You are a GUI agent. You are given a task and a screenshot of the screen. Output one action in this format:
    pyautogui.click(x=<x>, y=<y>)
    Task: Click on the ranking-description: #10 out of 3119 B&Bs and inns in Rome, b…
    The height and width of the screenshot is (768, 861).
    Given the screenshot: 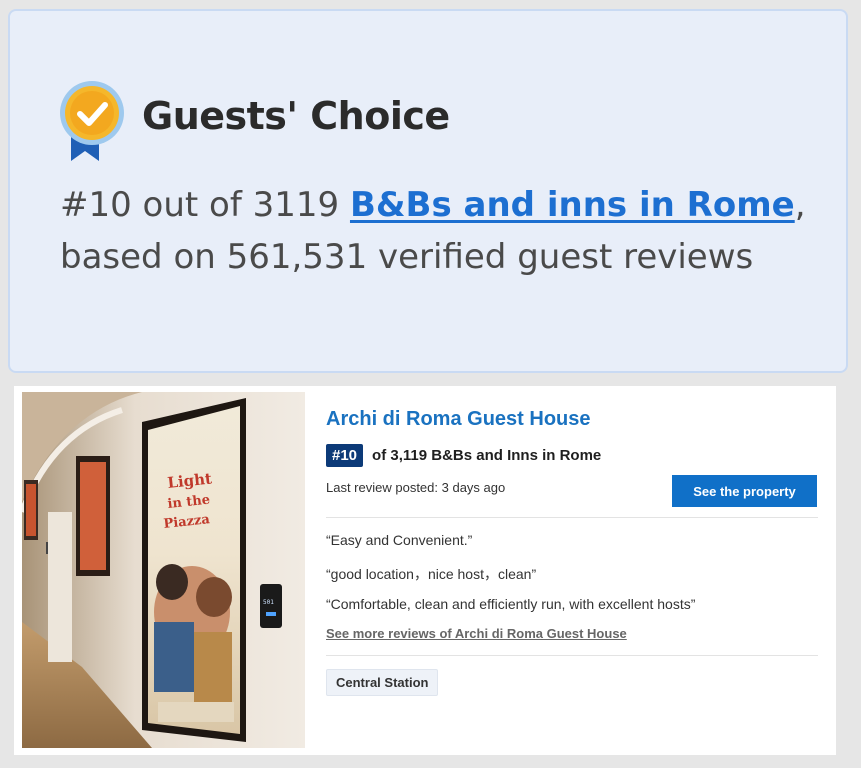 What is the action you would take?
    pyautogui.click(x=440, y=231)
    